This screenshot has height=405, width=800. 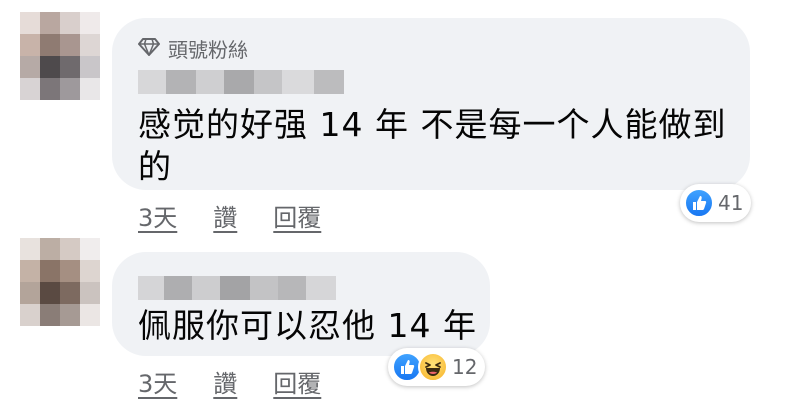 What do you see at coordinates (699, 203) in the screenshot?
I see `like-icon` at bounding box center [699, 203].